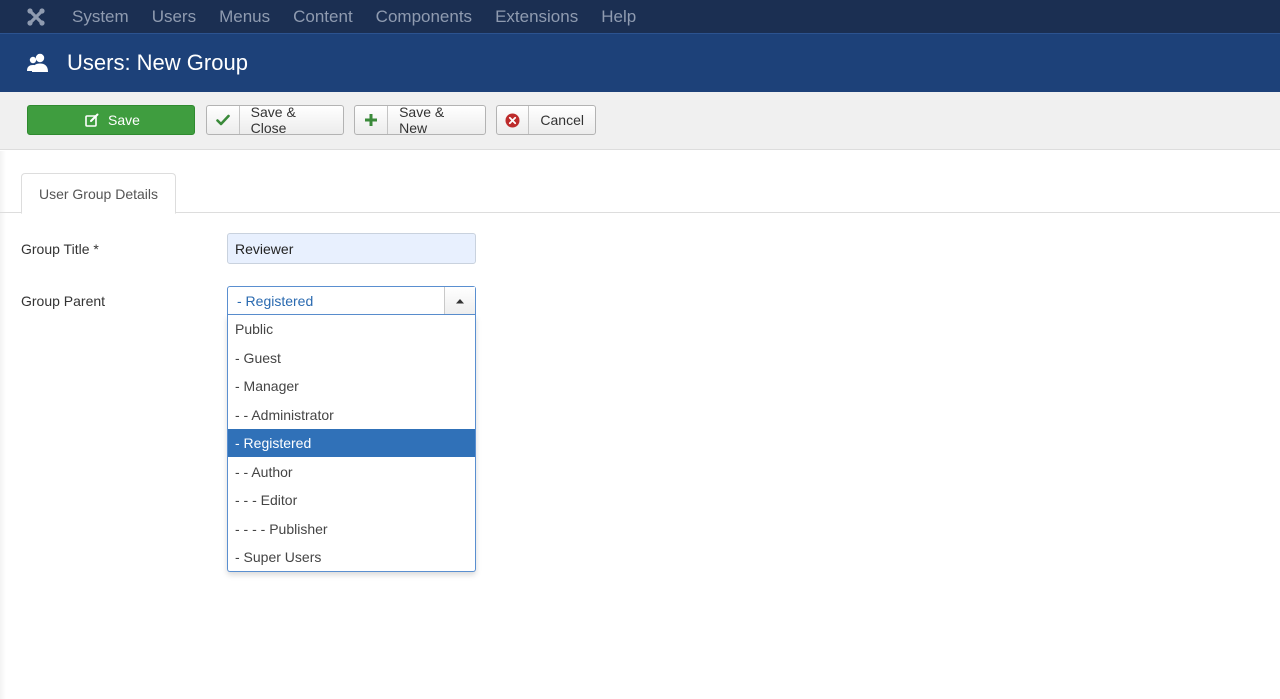 This screenshot has height=699, width=1280. Describe the element at coordinates (562, 120) in the screenshot. I see `cancel-button-label: Cancel` at that location.